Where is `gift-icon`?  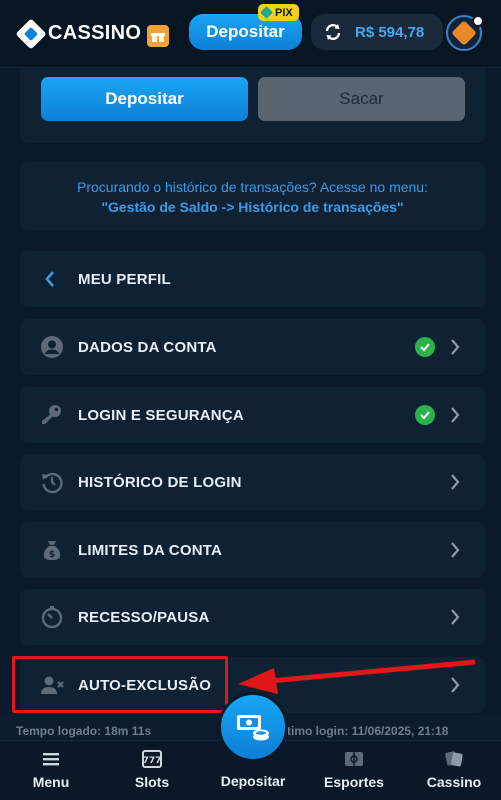 gift-icon is located at coordinates (158, 36).